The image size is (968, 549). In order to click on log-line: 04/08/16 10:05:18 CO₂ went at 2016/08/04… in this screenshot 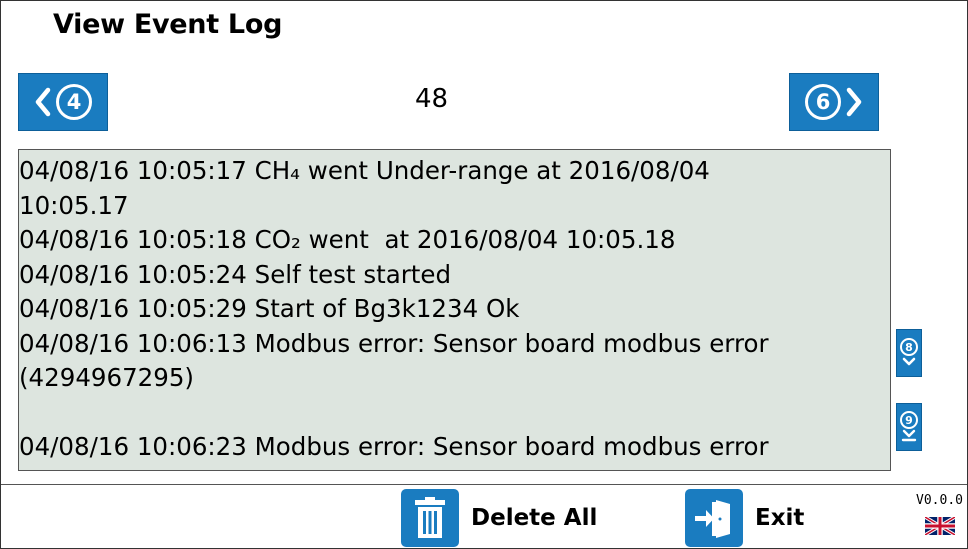, I will do `click(347, 239)`.